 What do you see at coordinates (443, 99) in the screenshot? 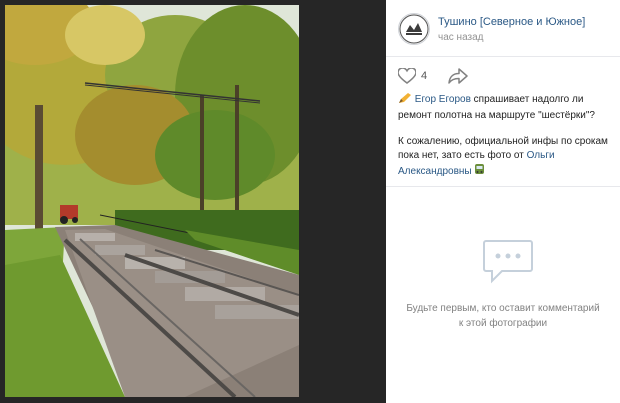
I see `author-link: Егор Егоров` at bounding box center [443, 99].